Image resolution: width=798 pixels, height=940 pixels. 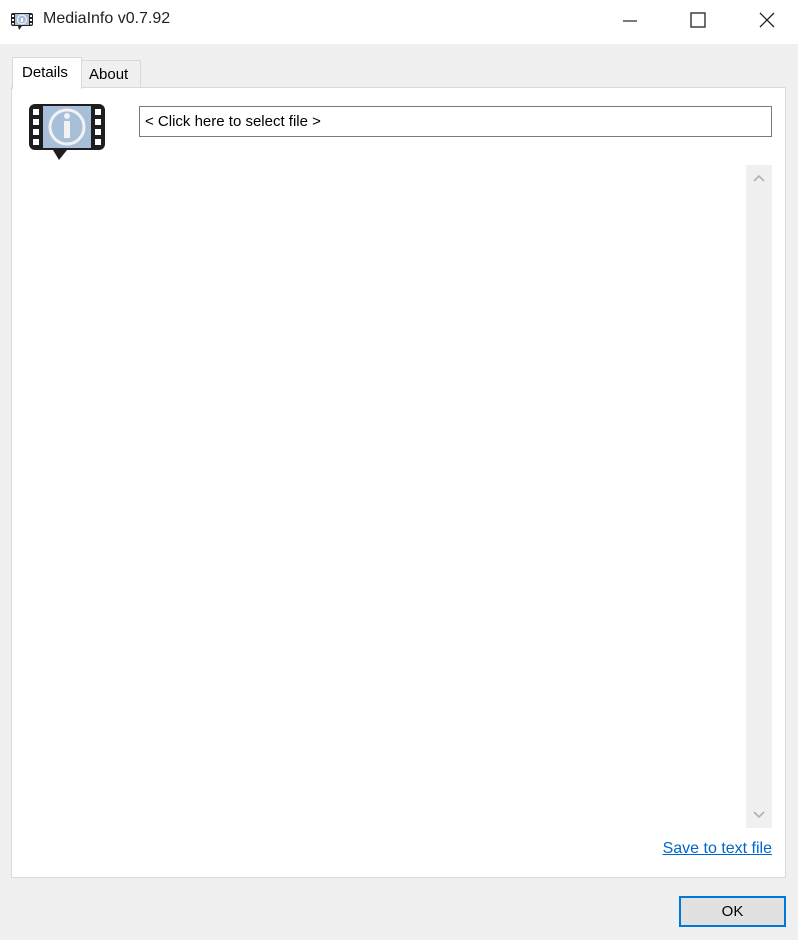 I want to click on tab-details: Details, so click(x=47, y=73).